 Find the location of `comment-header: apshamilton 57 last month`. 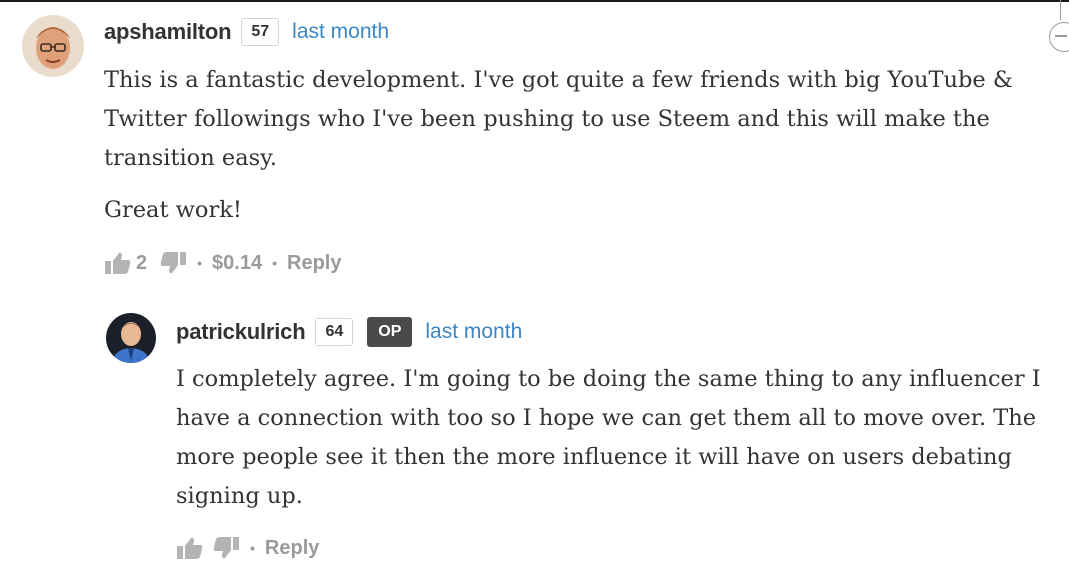

comment-header: apshamilton 57 last month is located at coordinates (246, 32).